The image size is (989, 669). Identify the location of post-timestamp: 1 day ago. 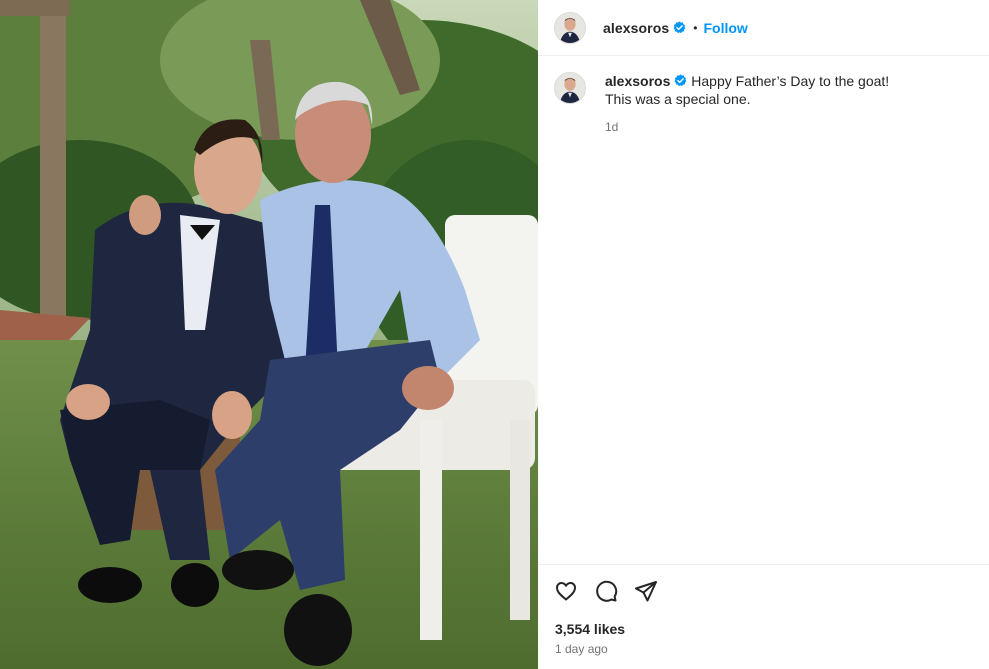
(581, 649).